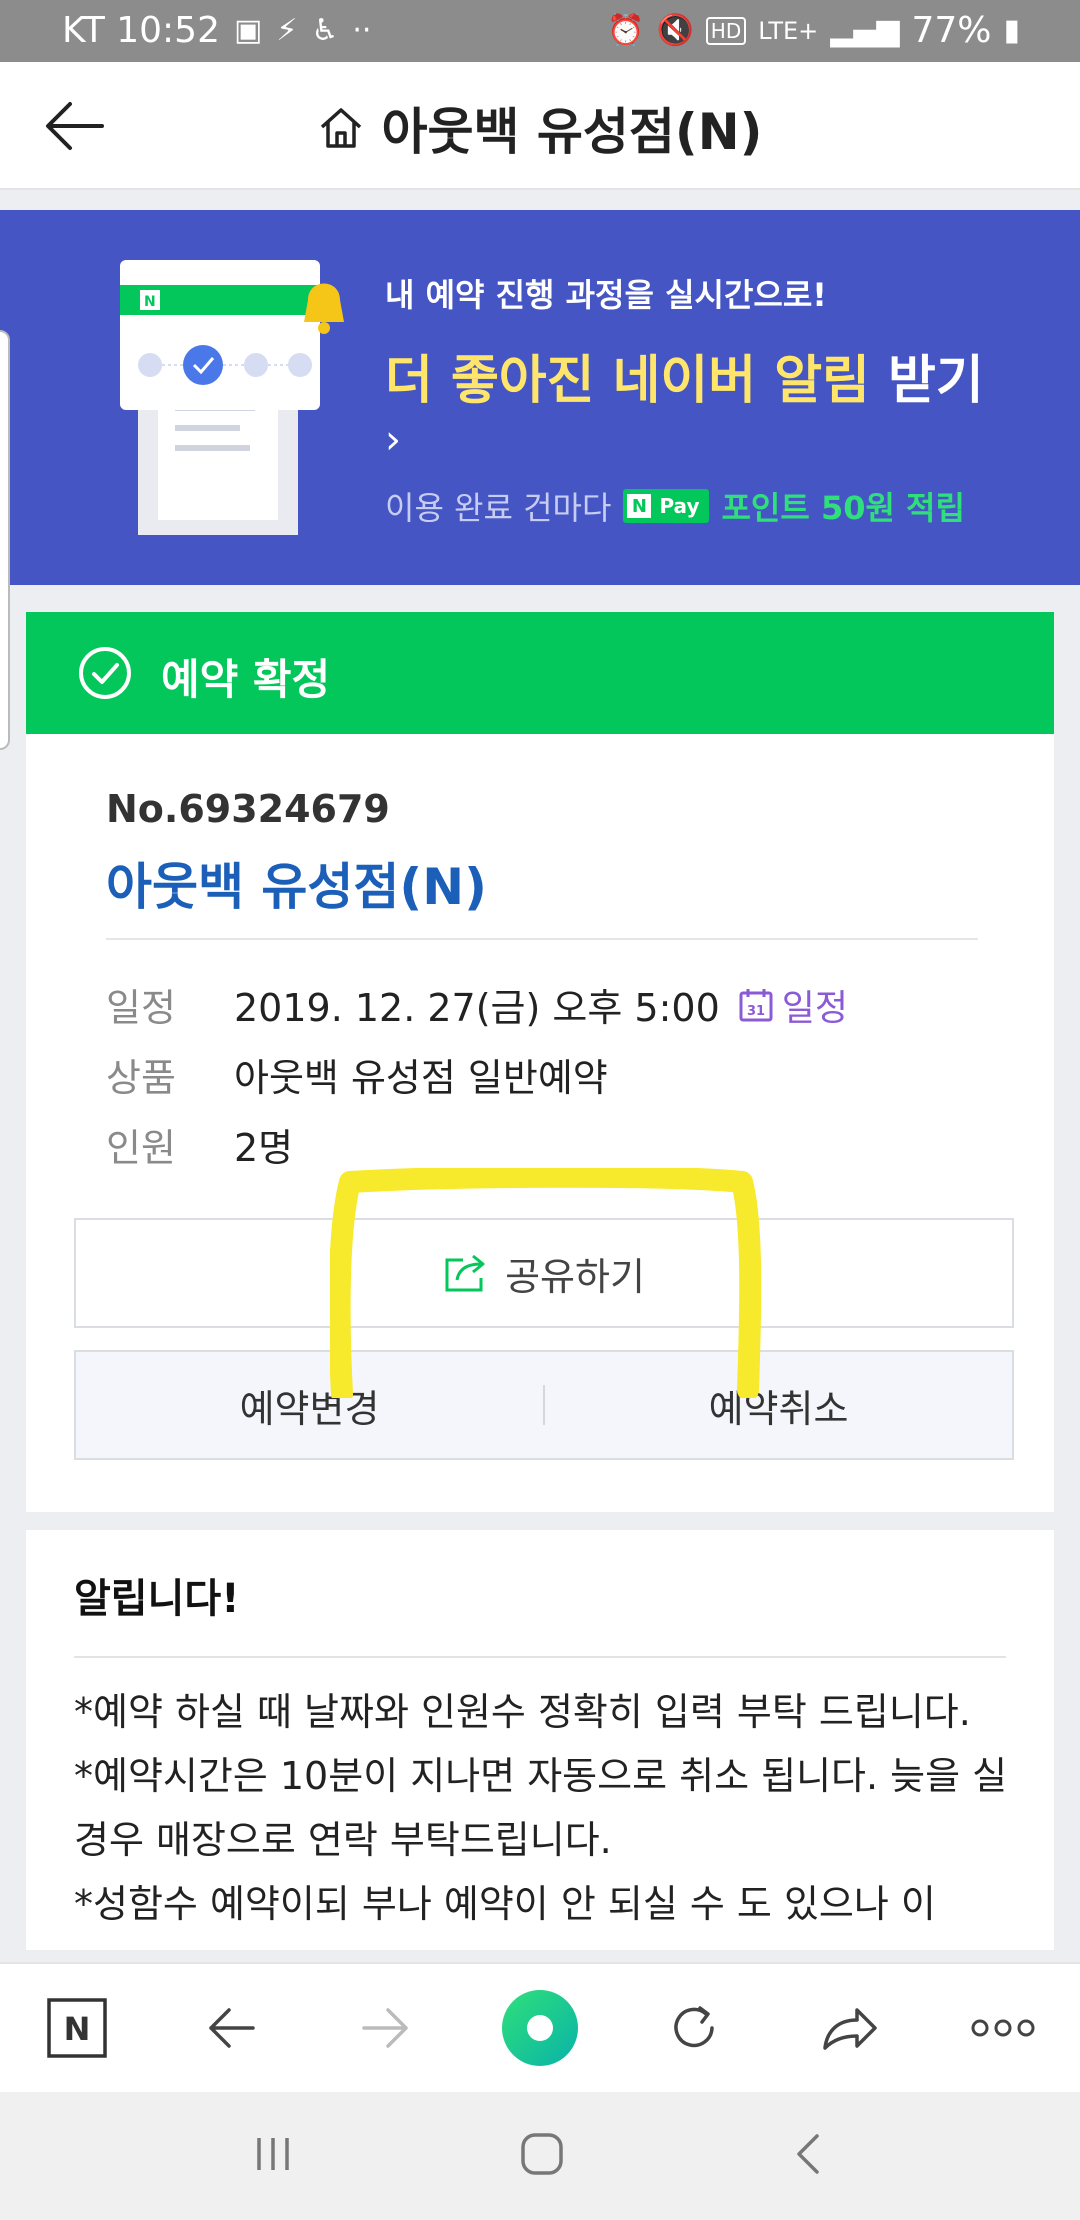  Describe the element at coordinates (843, 508) in the screenshot. I see `pay-reward: 포인트 50원 적립` at that location.